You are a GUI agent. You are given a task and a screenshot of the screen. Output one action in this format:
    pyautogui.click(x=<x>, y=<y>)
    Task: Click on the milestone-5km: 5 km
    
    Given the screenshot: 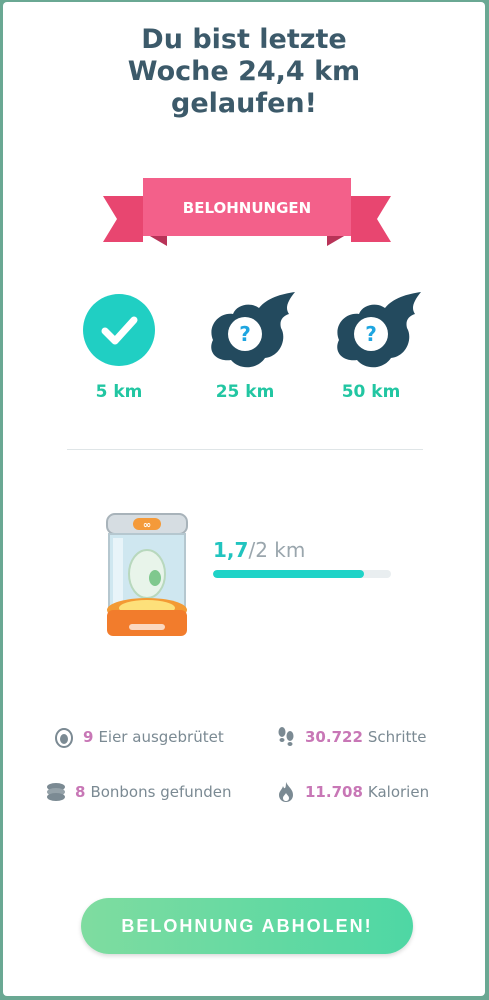 What is the action you would take?
    pyautogui.click(x=119, y=346)
    